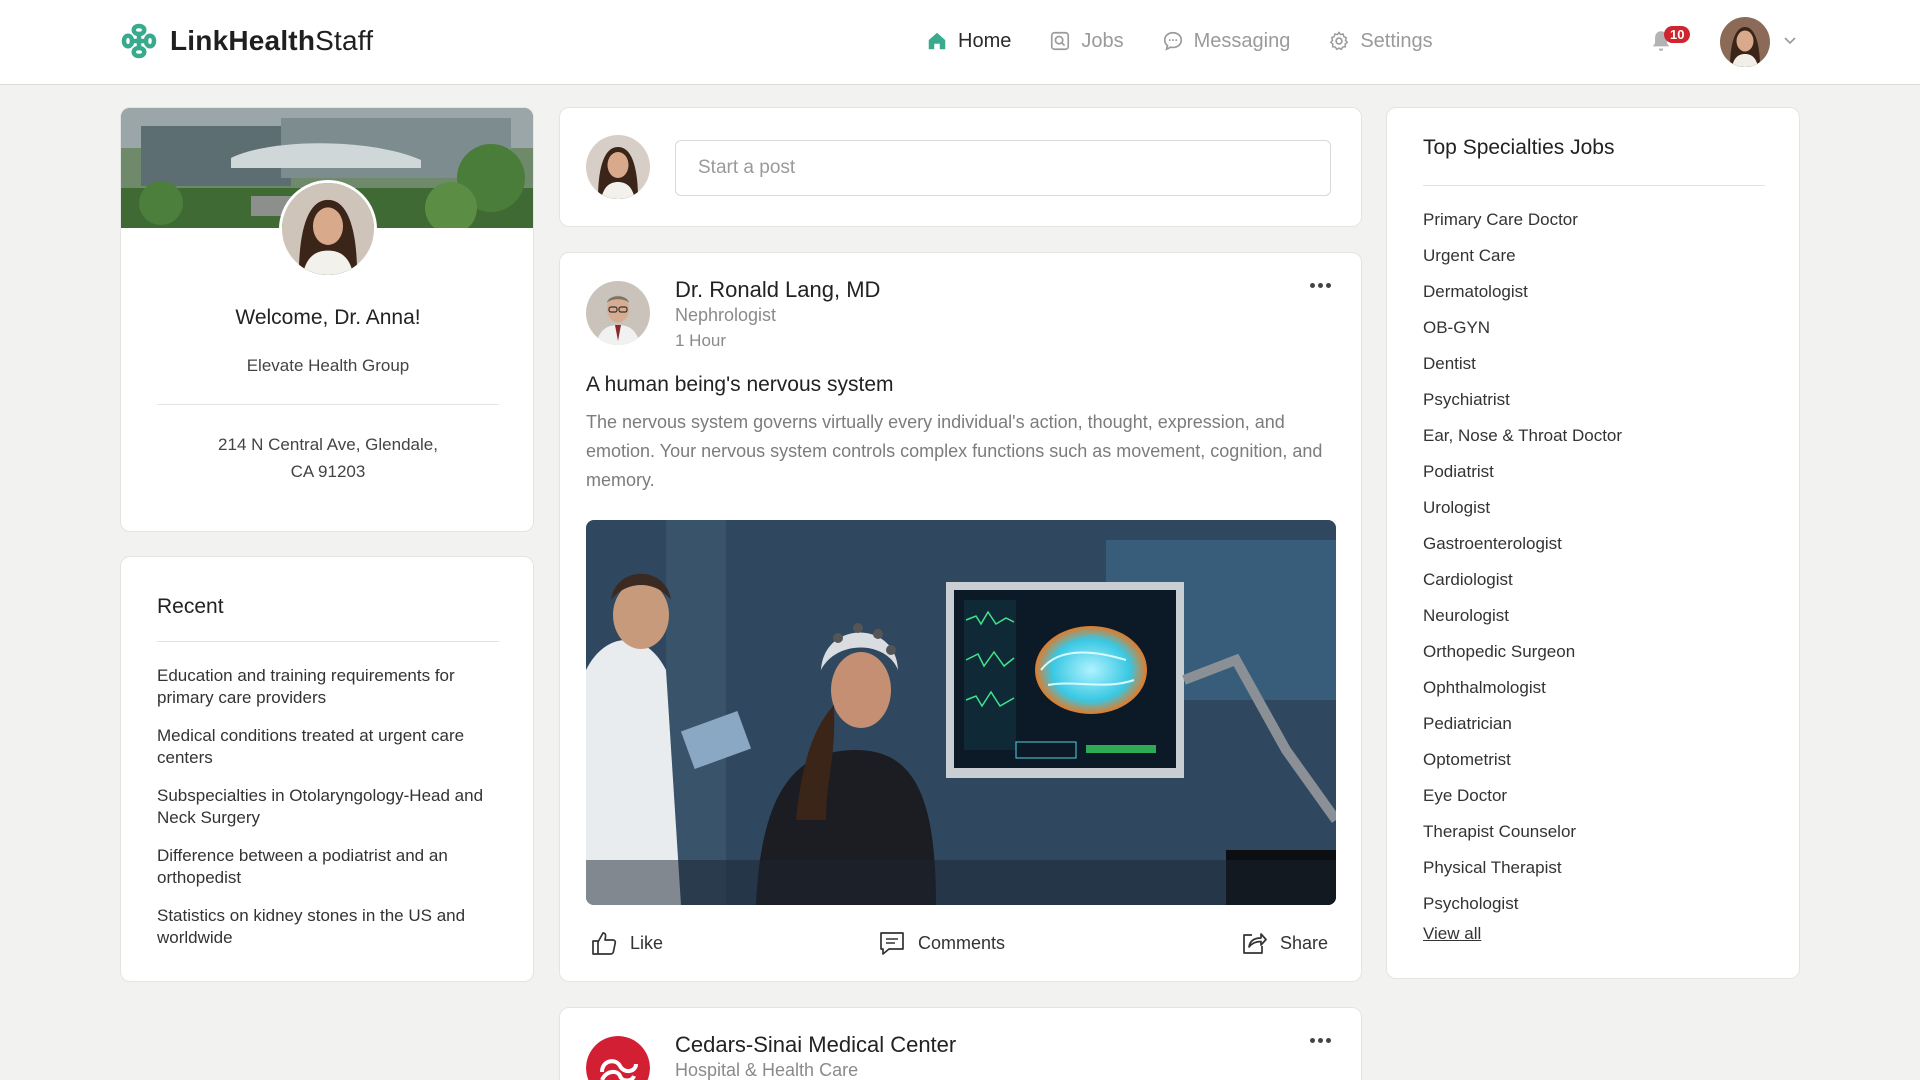  Describe the element at coordinates (937, 41) in the screenshot. I see `home-icon` at that location.